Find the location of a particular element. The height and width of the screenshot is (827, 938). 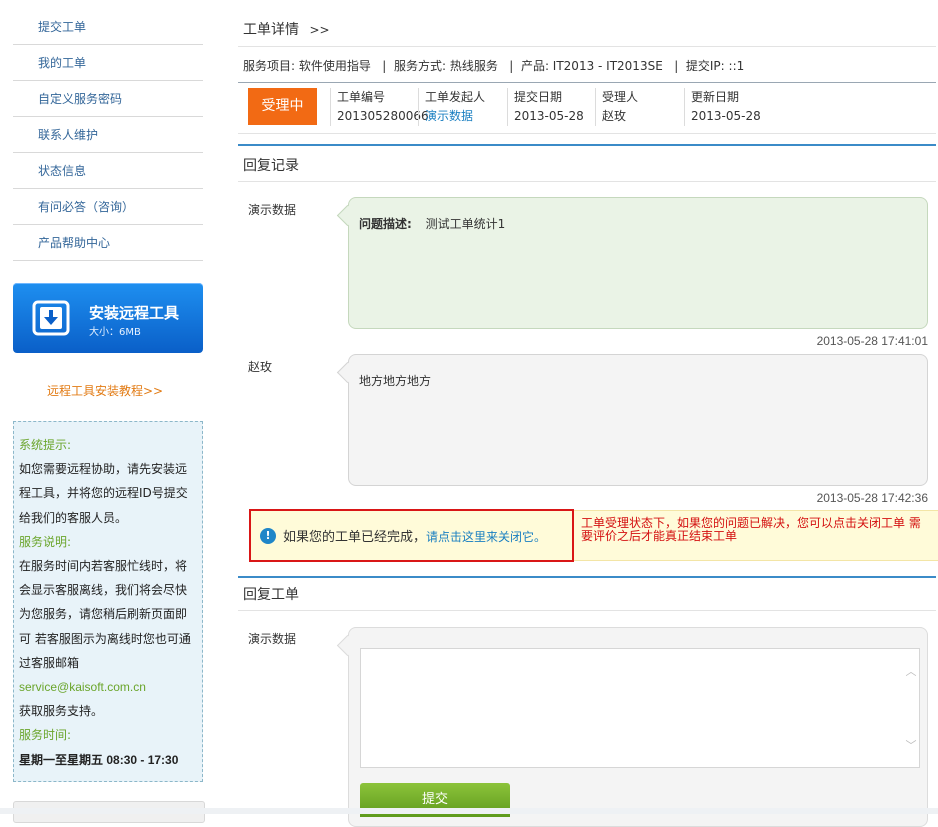

info-handler: 受理人 赵玫 is located at coordinates (616, 107).